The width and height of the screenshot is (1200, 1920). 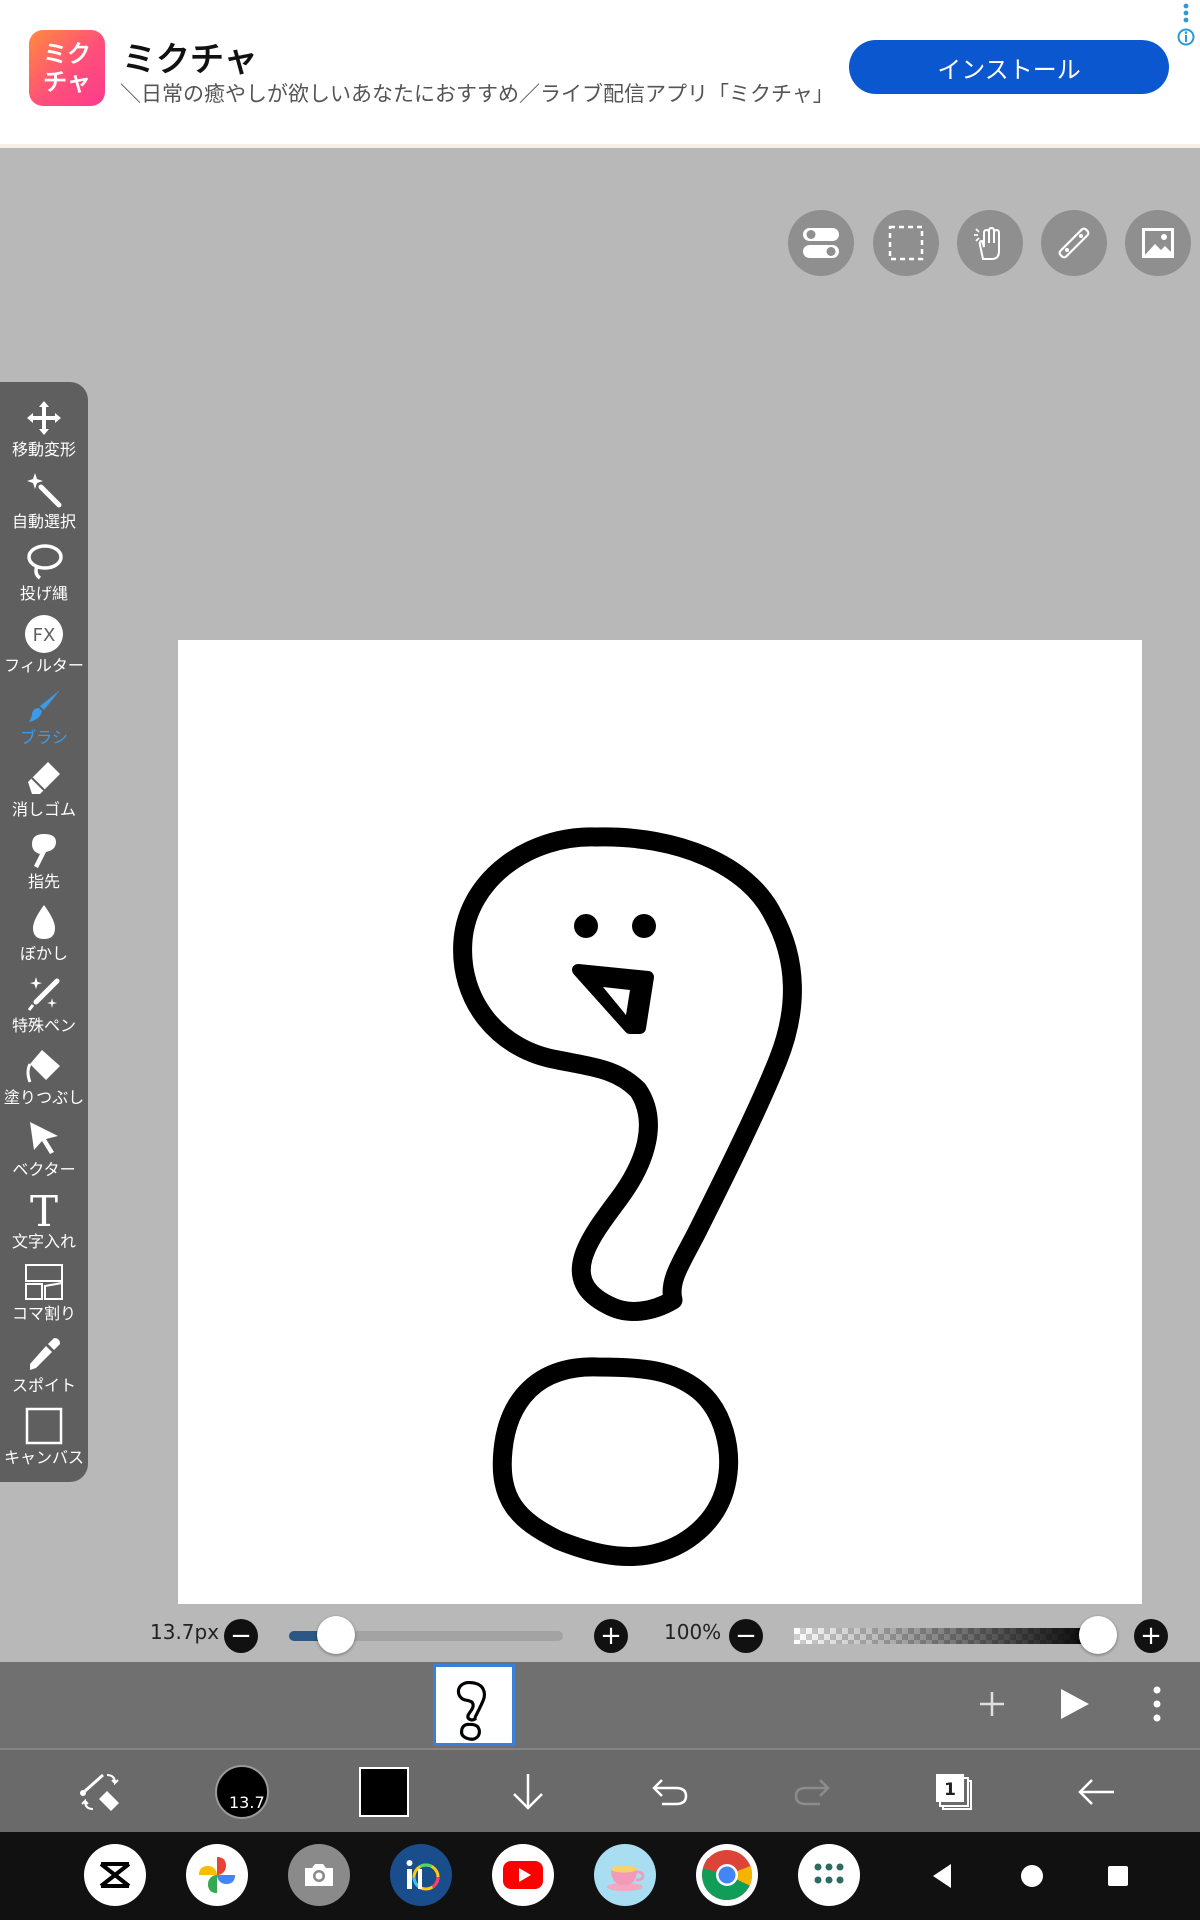 I want to click on tool-fill: 塗りつぶし, so click(x=44, y=1080).